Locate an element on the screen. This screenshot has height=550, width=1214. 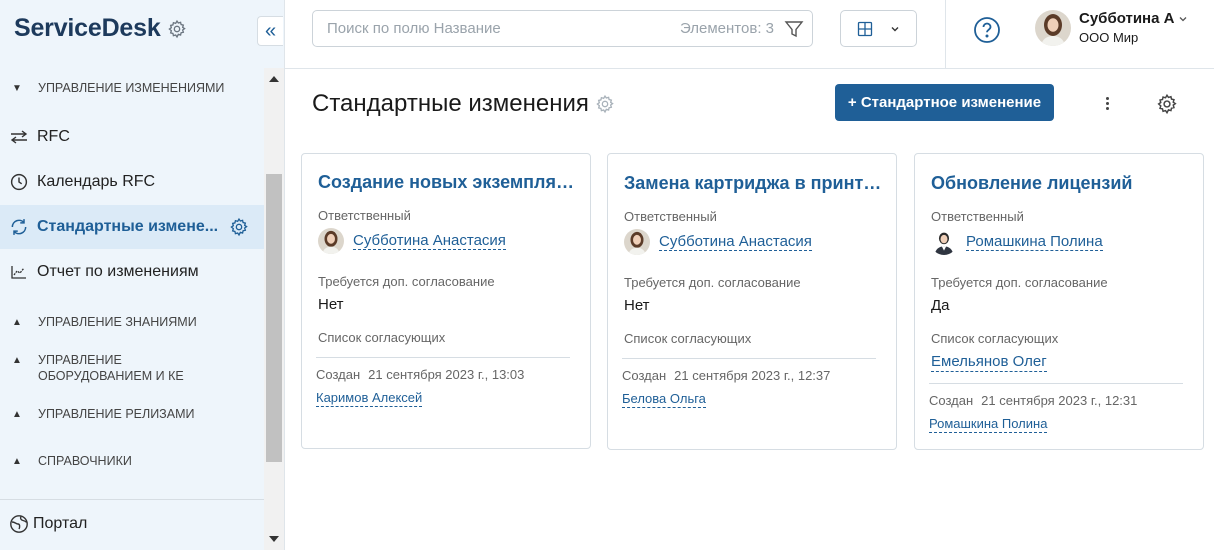
user-org: ООО Мир is located at coordinates (1109, 37).